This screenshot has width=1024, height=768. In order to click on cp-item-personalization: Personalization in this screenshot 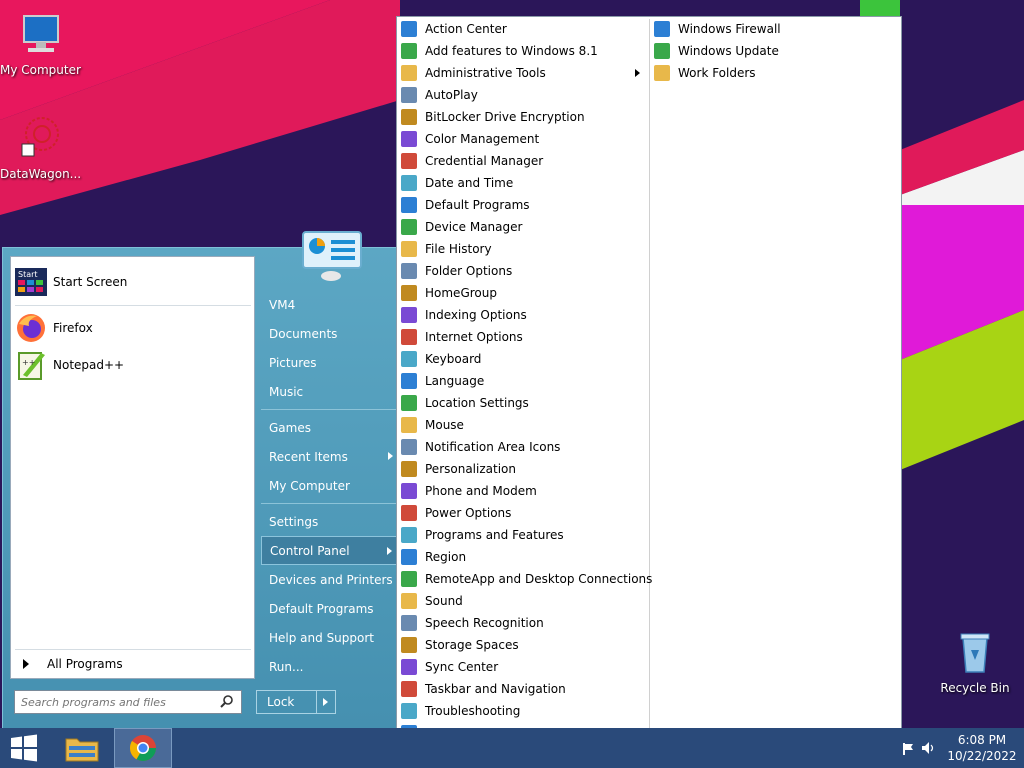, I will do `click(458, 469)`.